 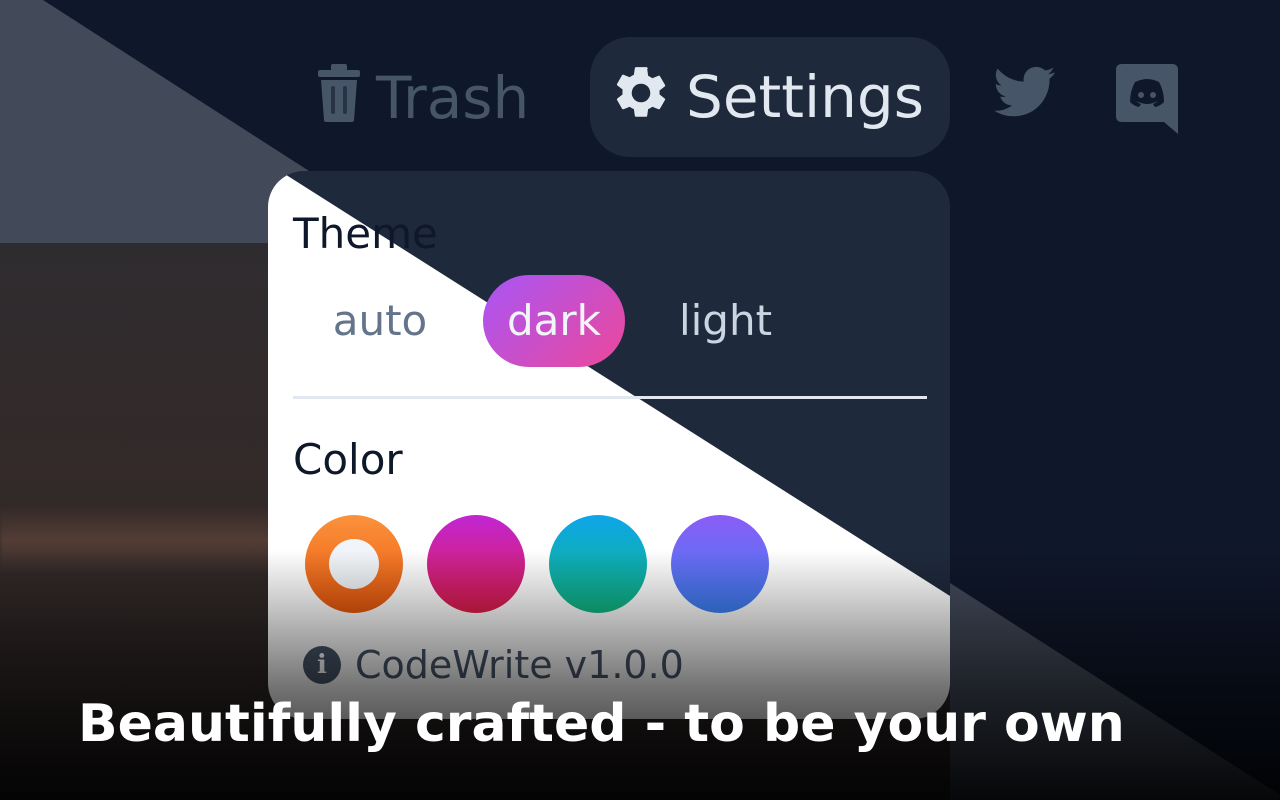 I want to click on theme-option-dark: dark, so click(x=554, y=321).